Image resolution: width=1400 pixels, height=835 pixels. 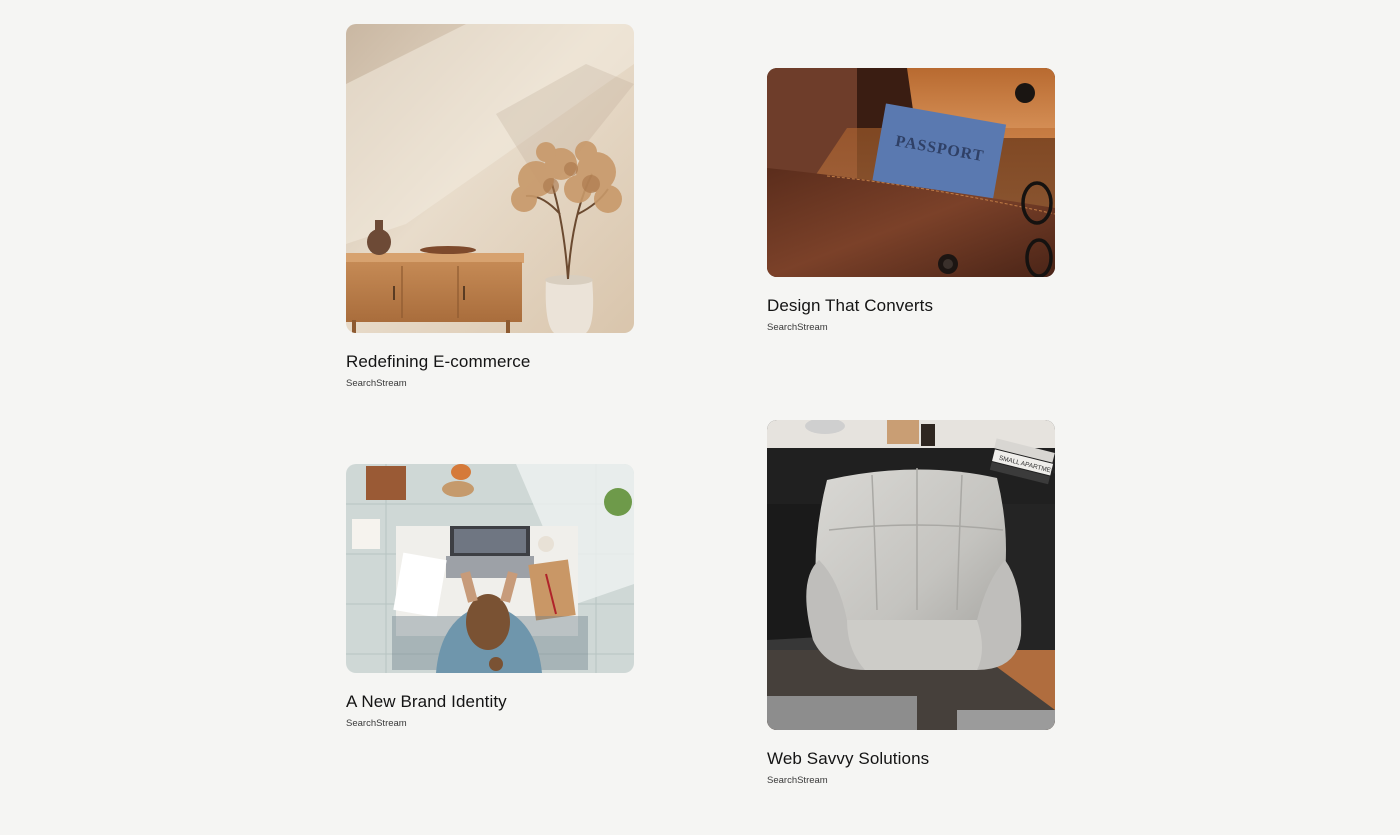 I want to click on project-title: Design That Converts, so click(x=911, y=306).